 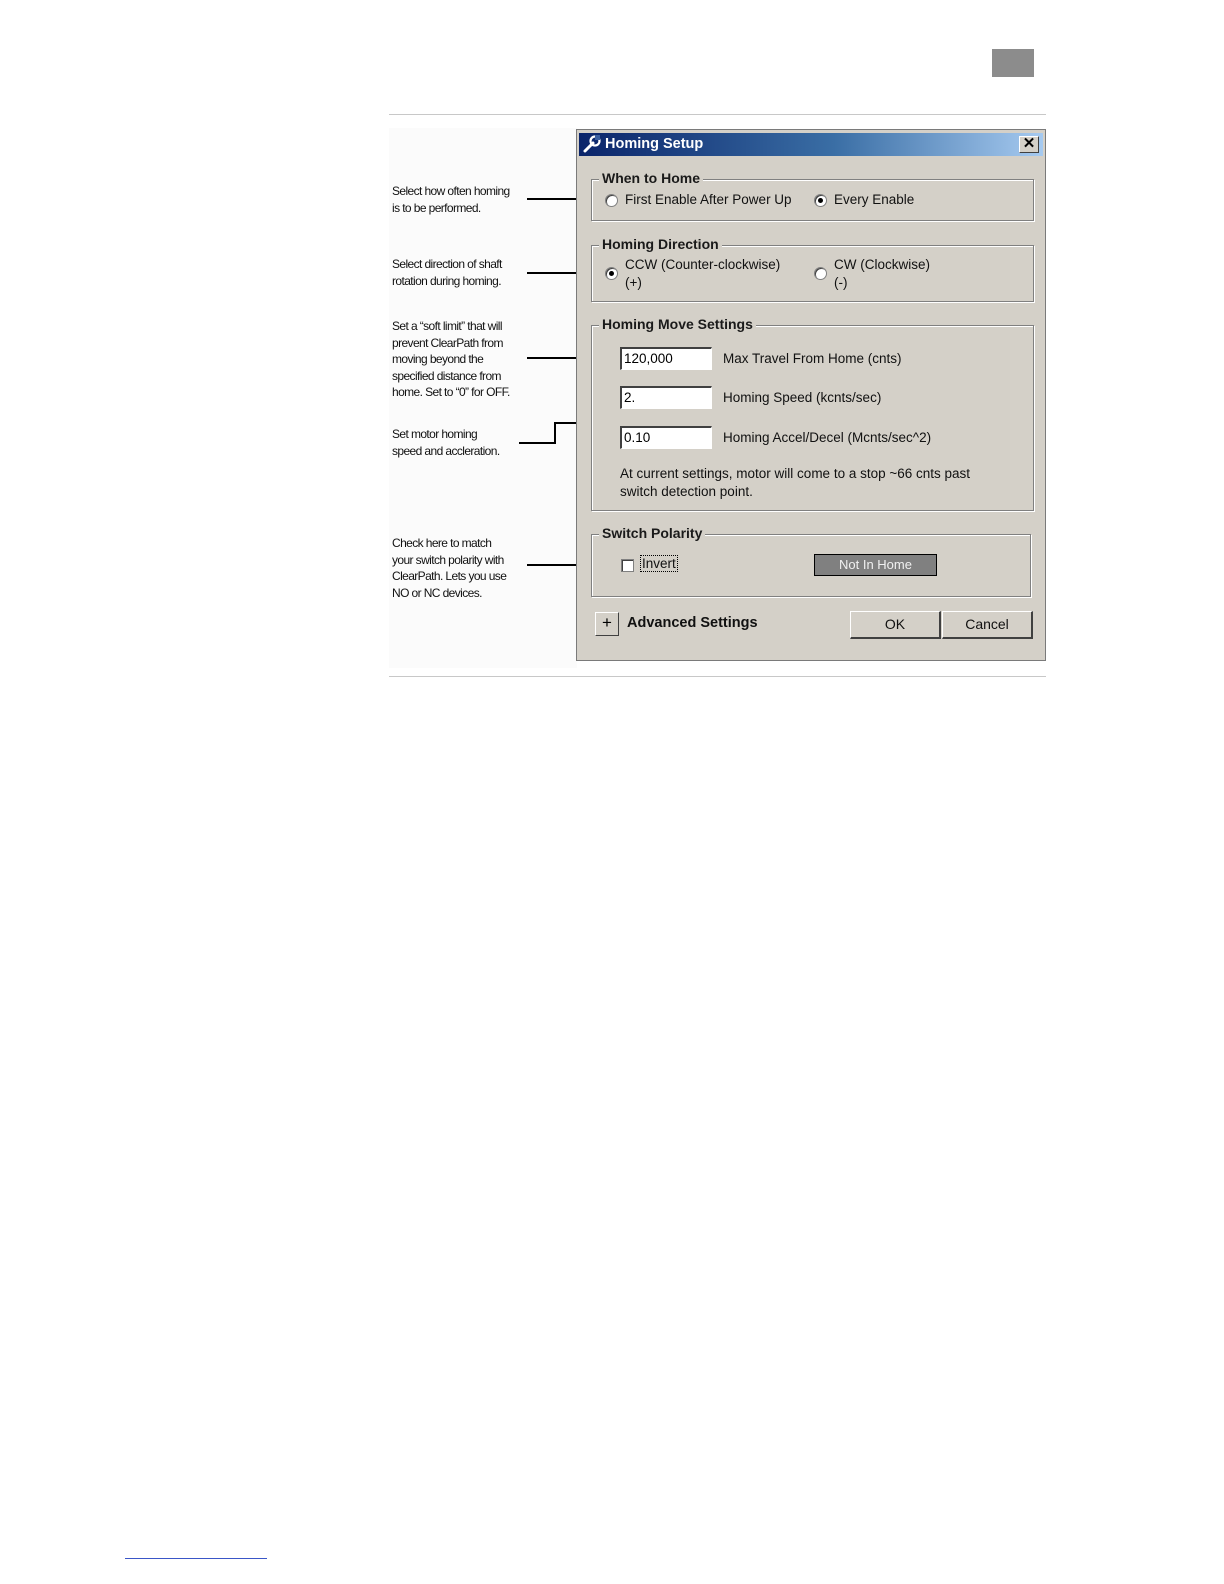 What do you see at coordinates (802, 397) in the screenshot?
I see `homing-speed-label: Homing Speed (kcnts/sec)` at bounding box center [802, 397].